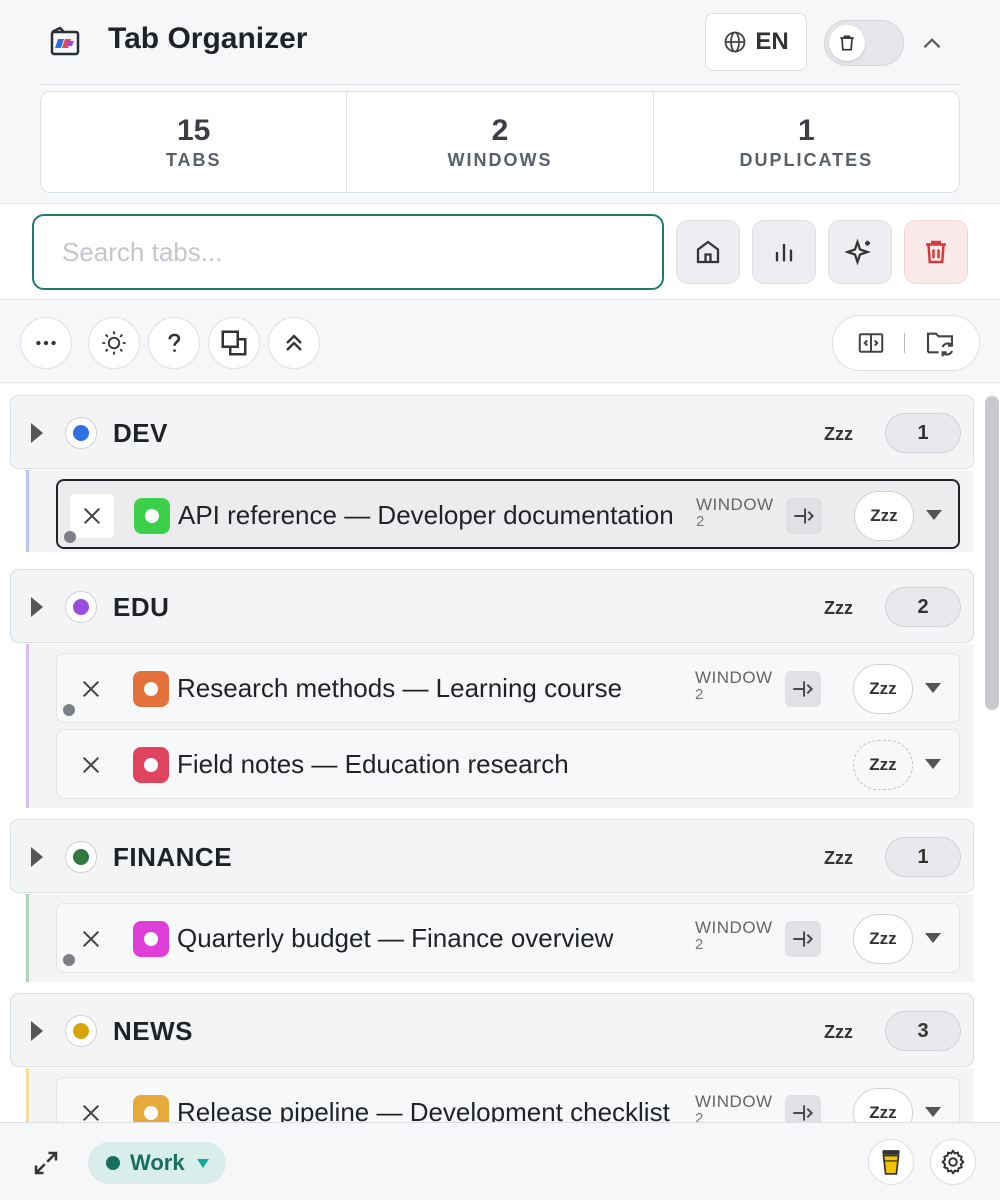 This screenshot has width=1000, height=1200. What do you see at coordinates (940, 343) in the screenshot?
I see `folder-sync-icon` at bounding box center [940, 343].